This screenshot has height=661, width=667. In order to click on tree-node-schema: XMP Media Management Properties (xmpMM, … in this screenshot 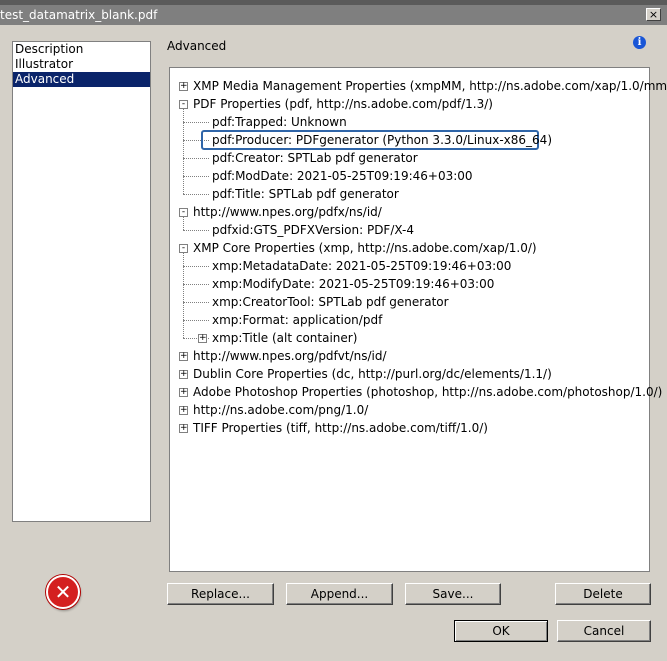, I will do `click(430, 86)`.